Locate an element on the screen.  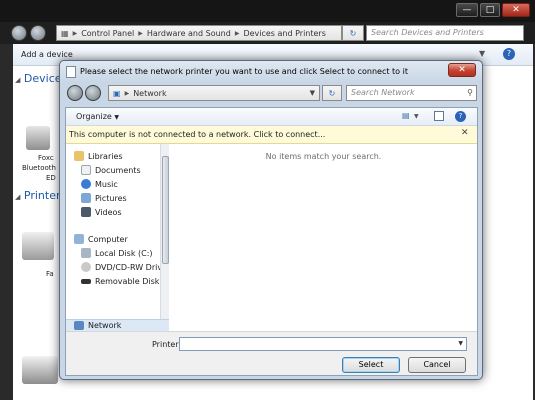
network-icon is located at coordinates (79, 325).